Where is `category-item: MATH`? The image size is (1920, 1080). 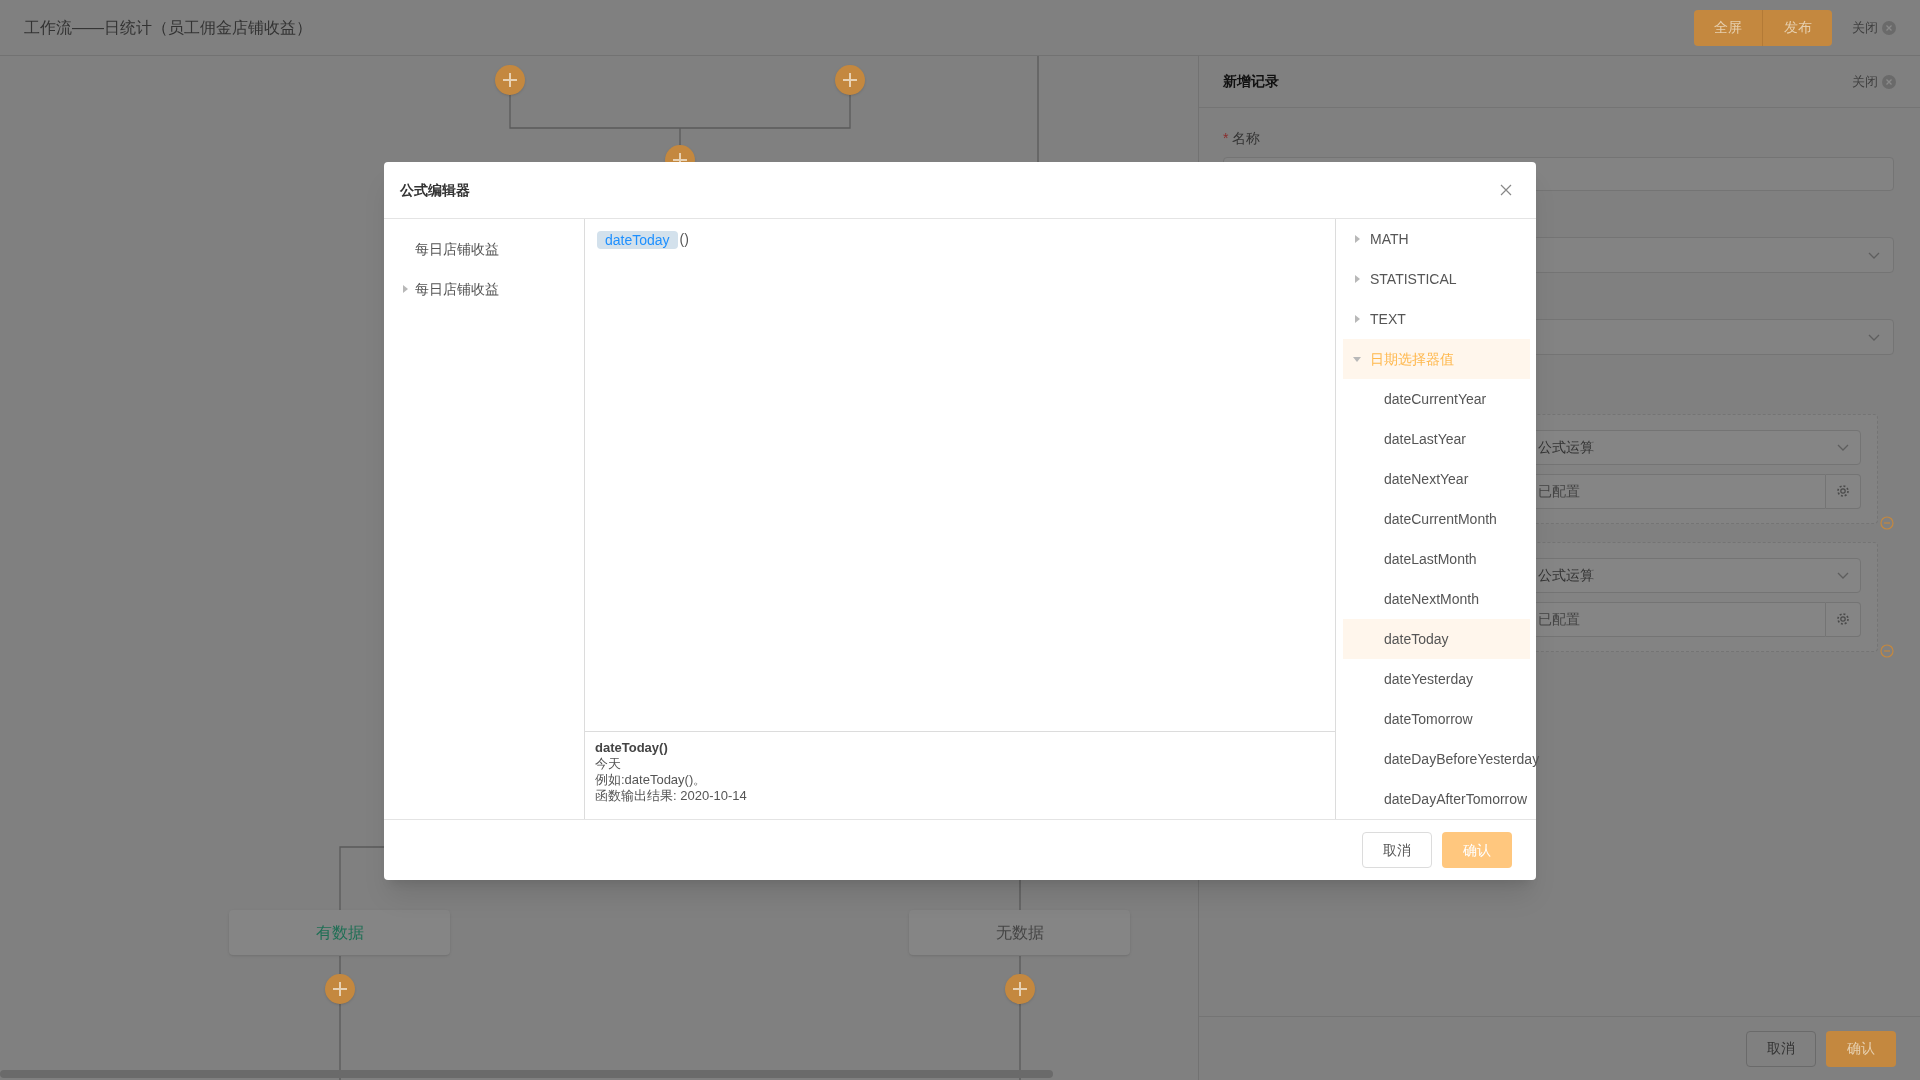
category-item: MATH is located at coordinates (1436, 239).